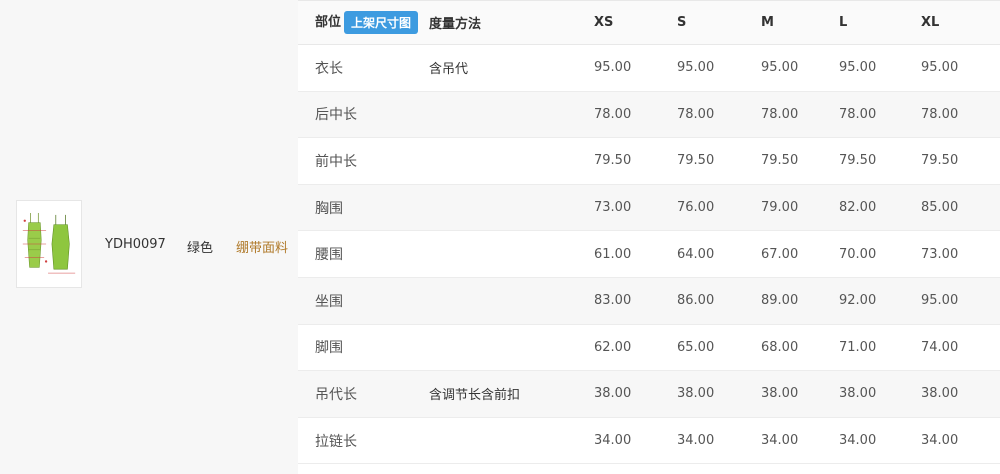 The height and width of the screenshot is (474, 1000). Describe the element at coordinates (858, 347) in the screenshot. I see `cell-size-value: 71.00` at that location.